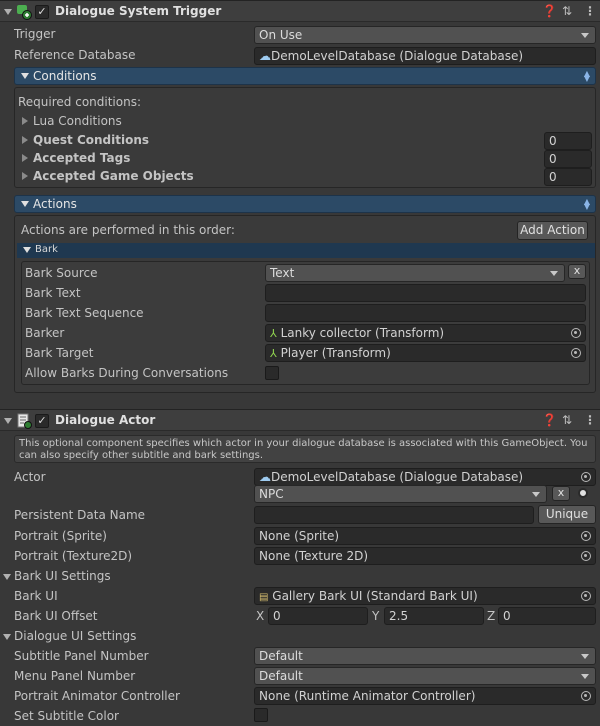  Describe the element at coordinates (568, 141) in the screenshot. I see `quest-conditions-count: 0` at that location.